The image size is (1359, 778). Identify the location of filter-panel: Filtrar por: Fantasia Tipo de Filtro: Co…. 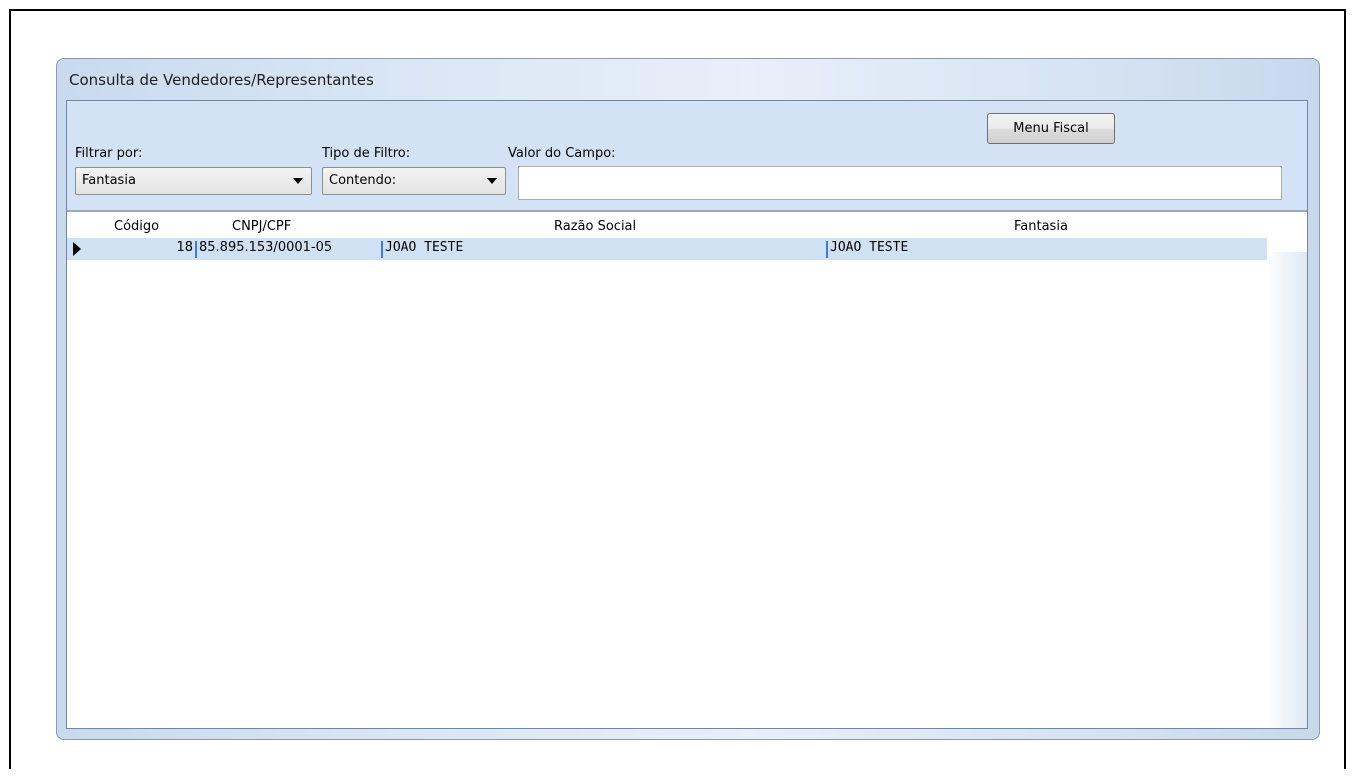
(687, 156).